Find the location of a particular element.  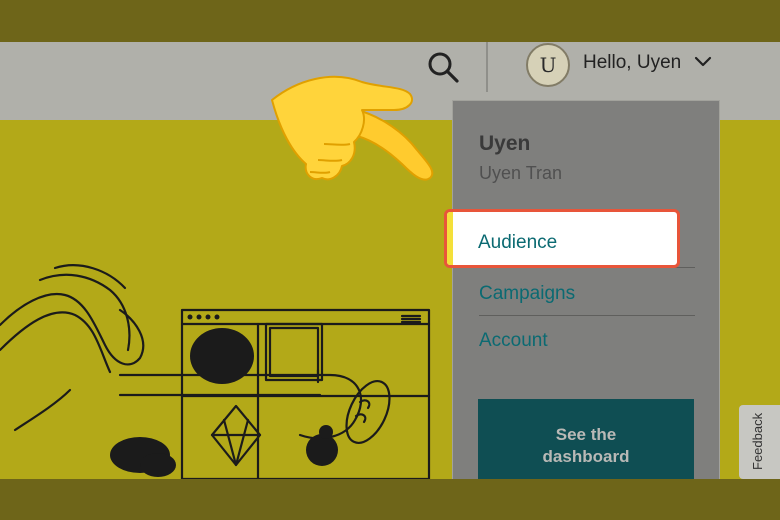

cta-line-1: See the is located at coordinates (586, 434).